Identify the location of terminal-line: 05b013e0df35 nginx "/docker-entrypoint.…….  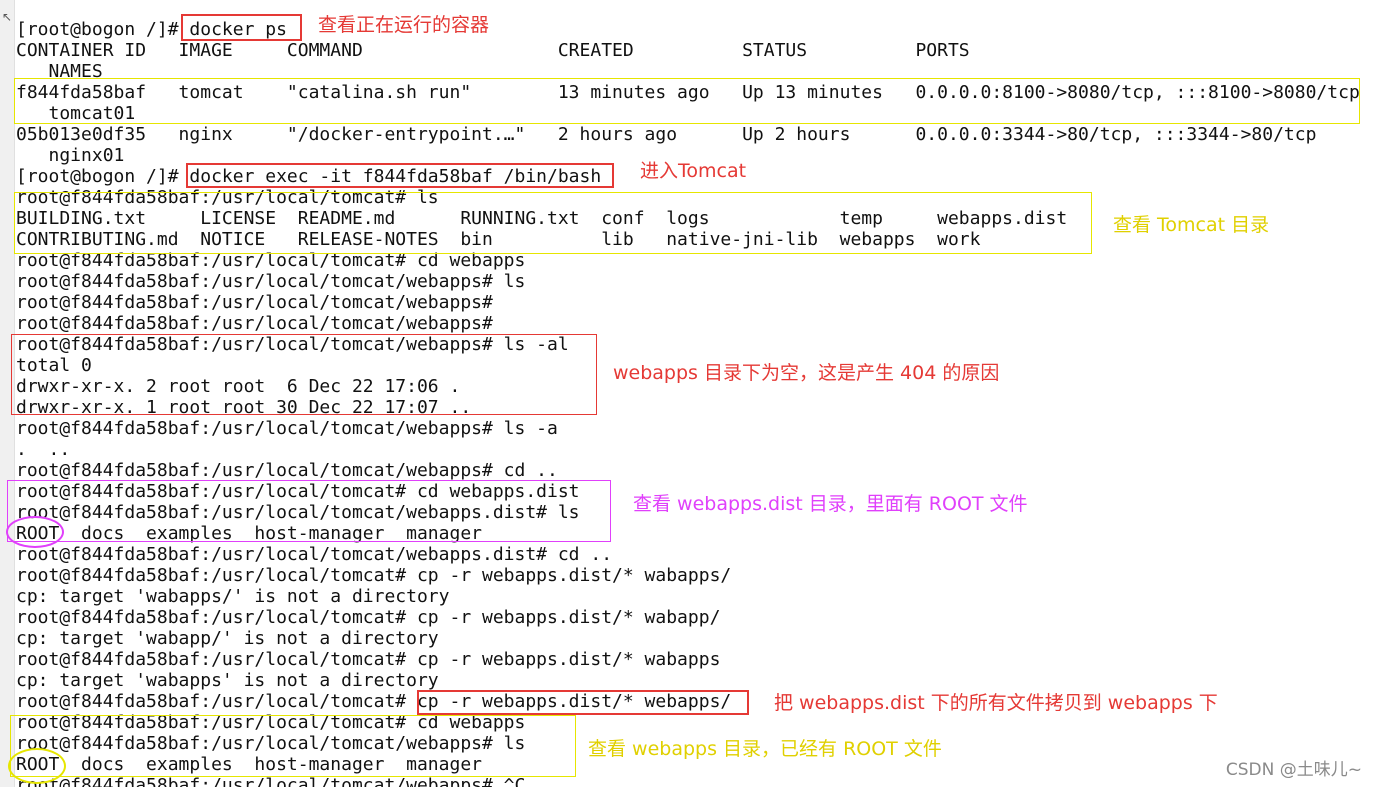
(666, 134).